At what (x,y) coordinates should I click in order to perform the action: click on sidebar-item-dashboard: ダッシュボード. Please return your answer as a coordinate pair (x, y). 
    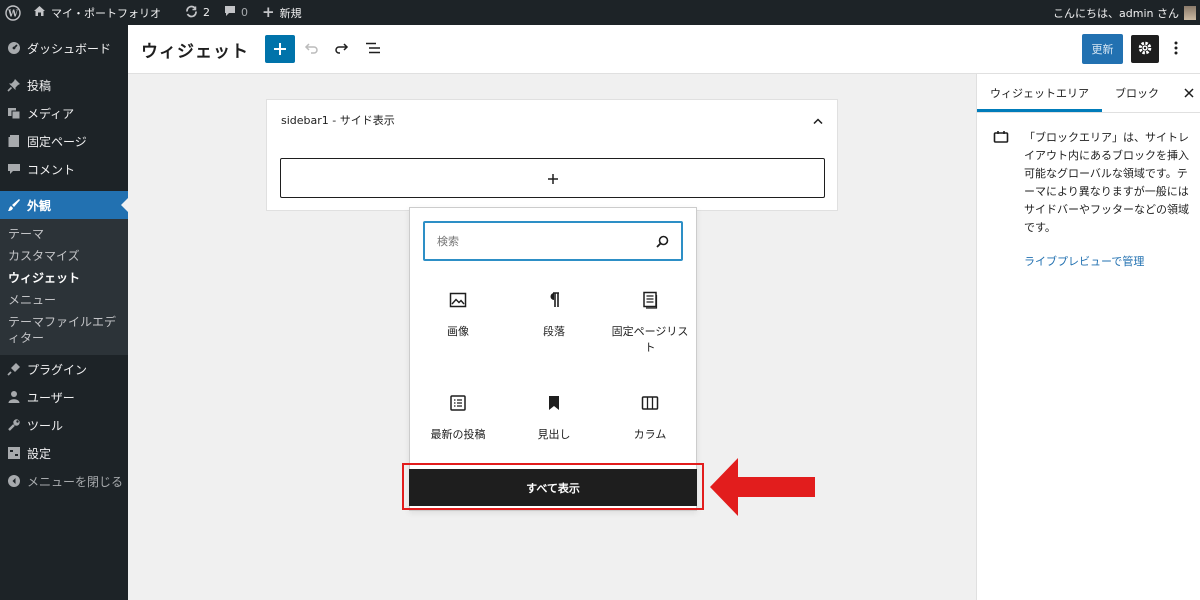
    Looking at the image, I should click on (64, 48).